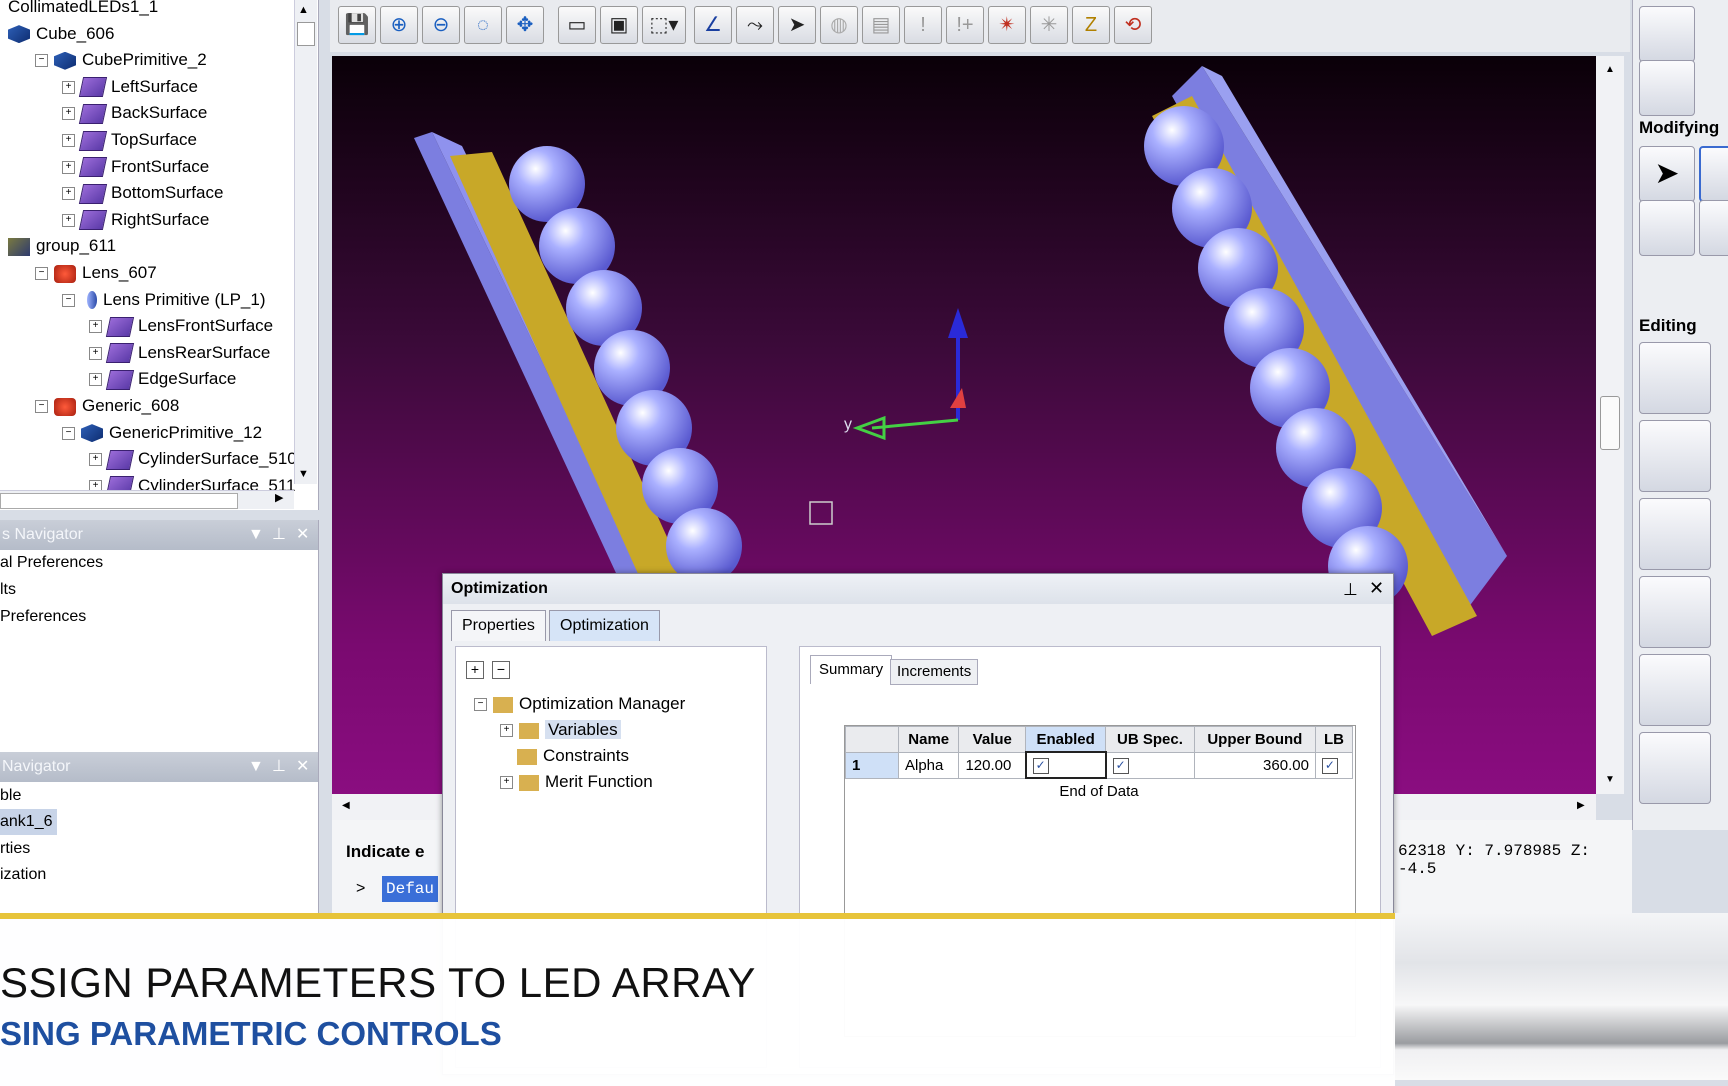 The width and height of the screenshot is (1728, 1086). What do you see at coordinates (1667, 34) in the screenshot?
I see `lens-tool-icon` at bounding box center [1667, 34].